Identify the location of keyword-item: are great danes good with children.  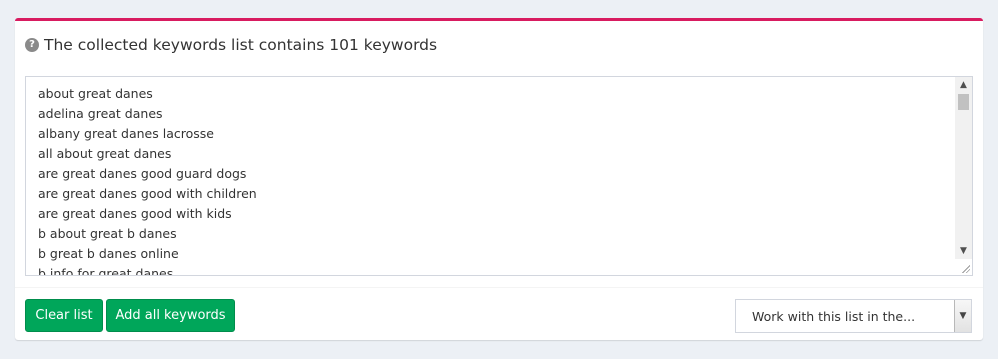
(147, 193).